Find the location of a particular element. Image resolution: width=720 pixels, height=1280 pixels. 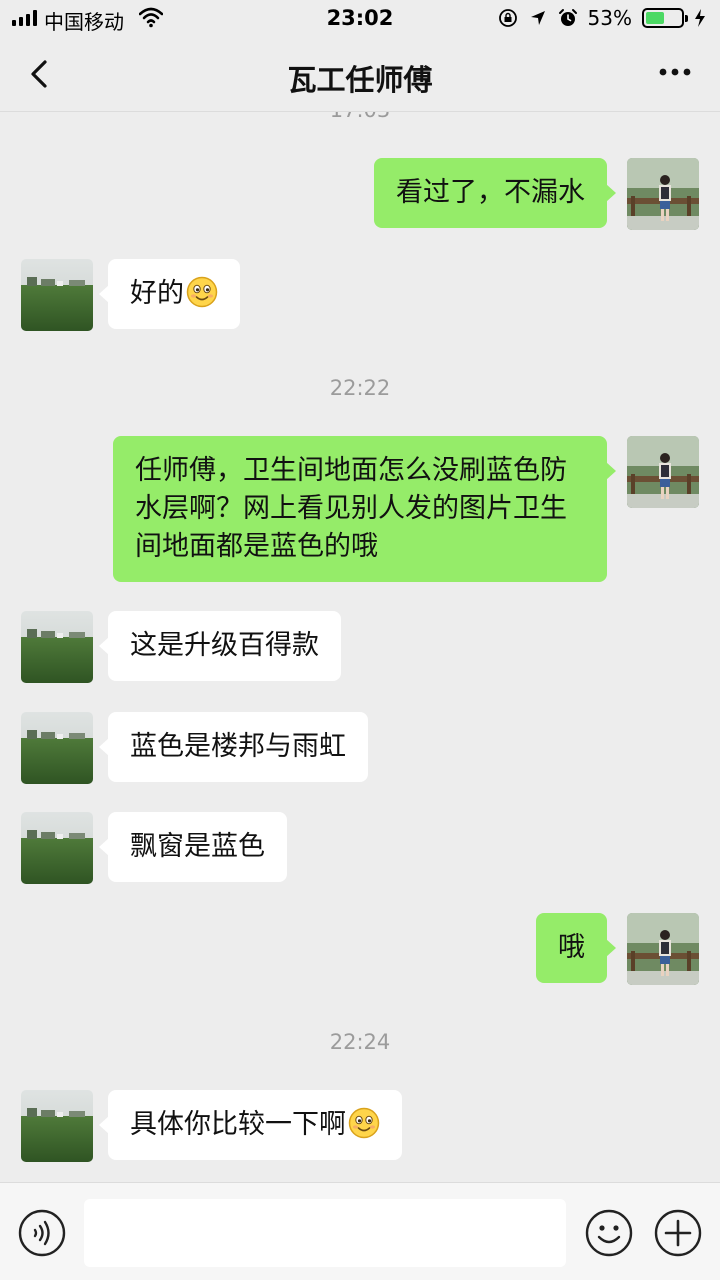

message-text: 好的 is located at coordinates (157, 293).